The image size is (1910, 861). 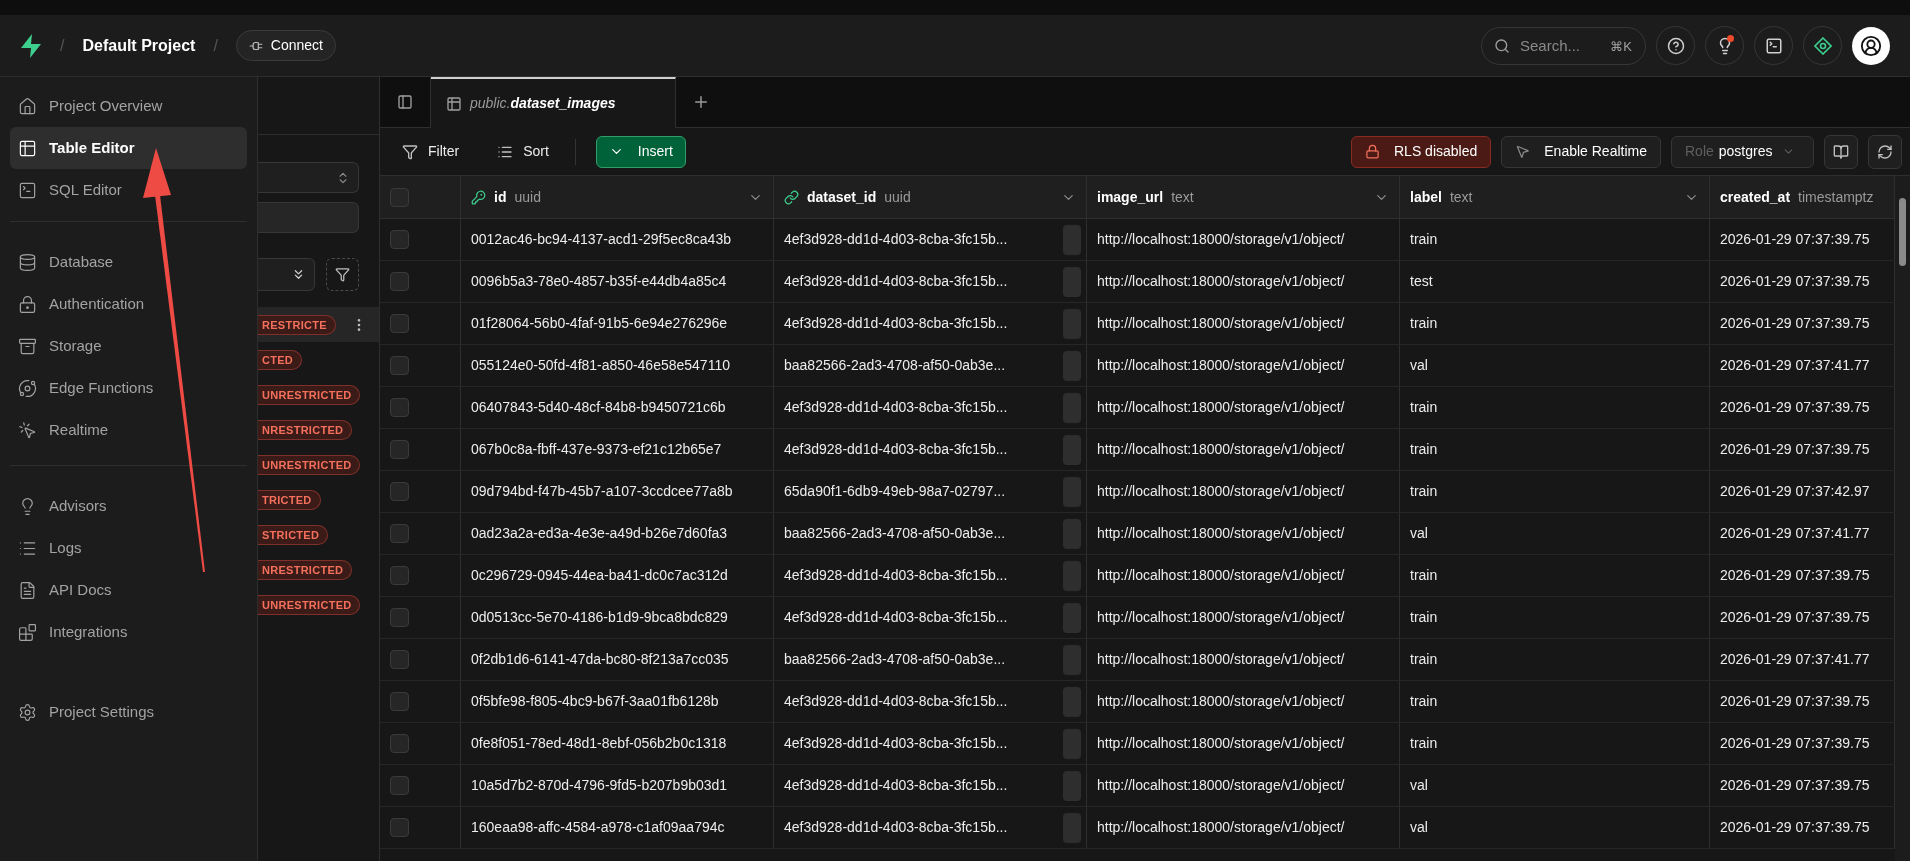 What do you see at coordinates (599, 785) in the screenshot?
I see `table-cell-text: 10a5d7b2-870d-4796-9fd5-b207b9b03d1` at bounding box center [599, 785].